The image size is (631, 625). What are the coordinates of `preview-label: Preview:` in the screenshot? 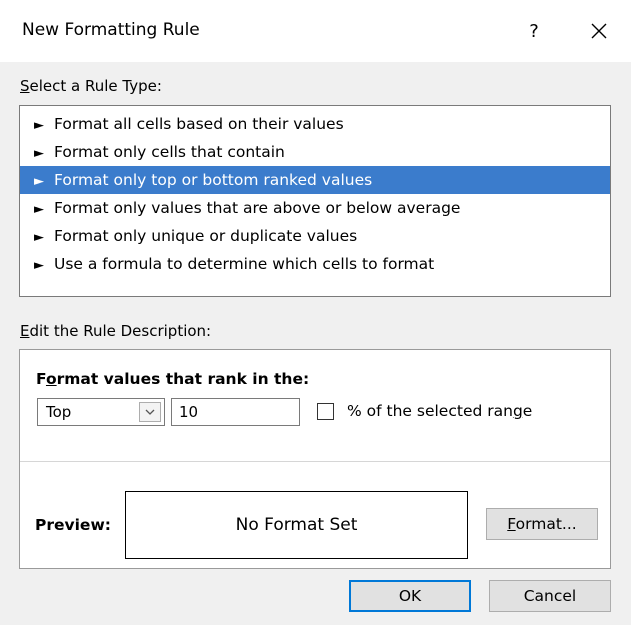 It's located at (73, 525).